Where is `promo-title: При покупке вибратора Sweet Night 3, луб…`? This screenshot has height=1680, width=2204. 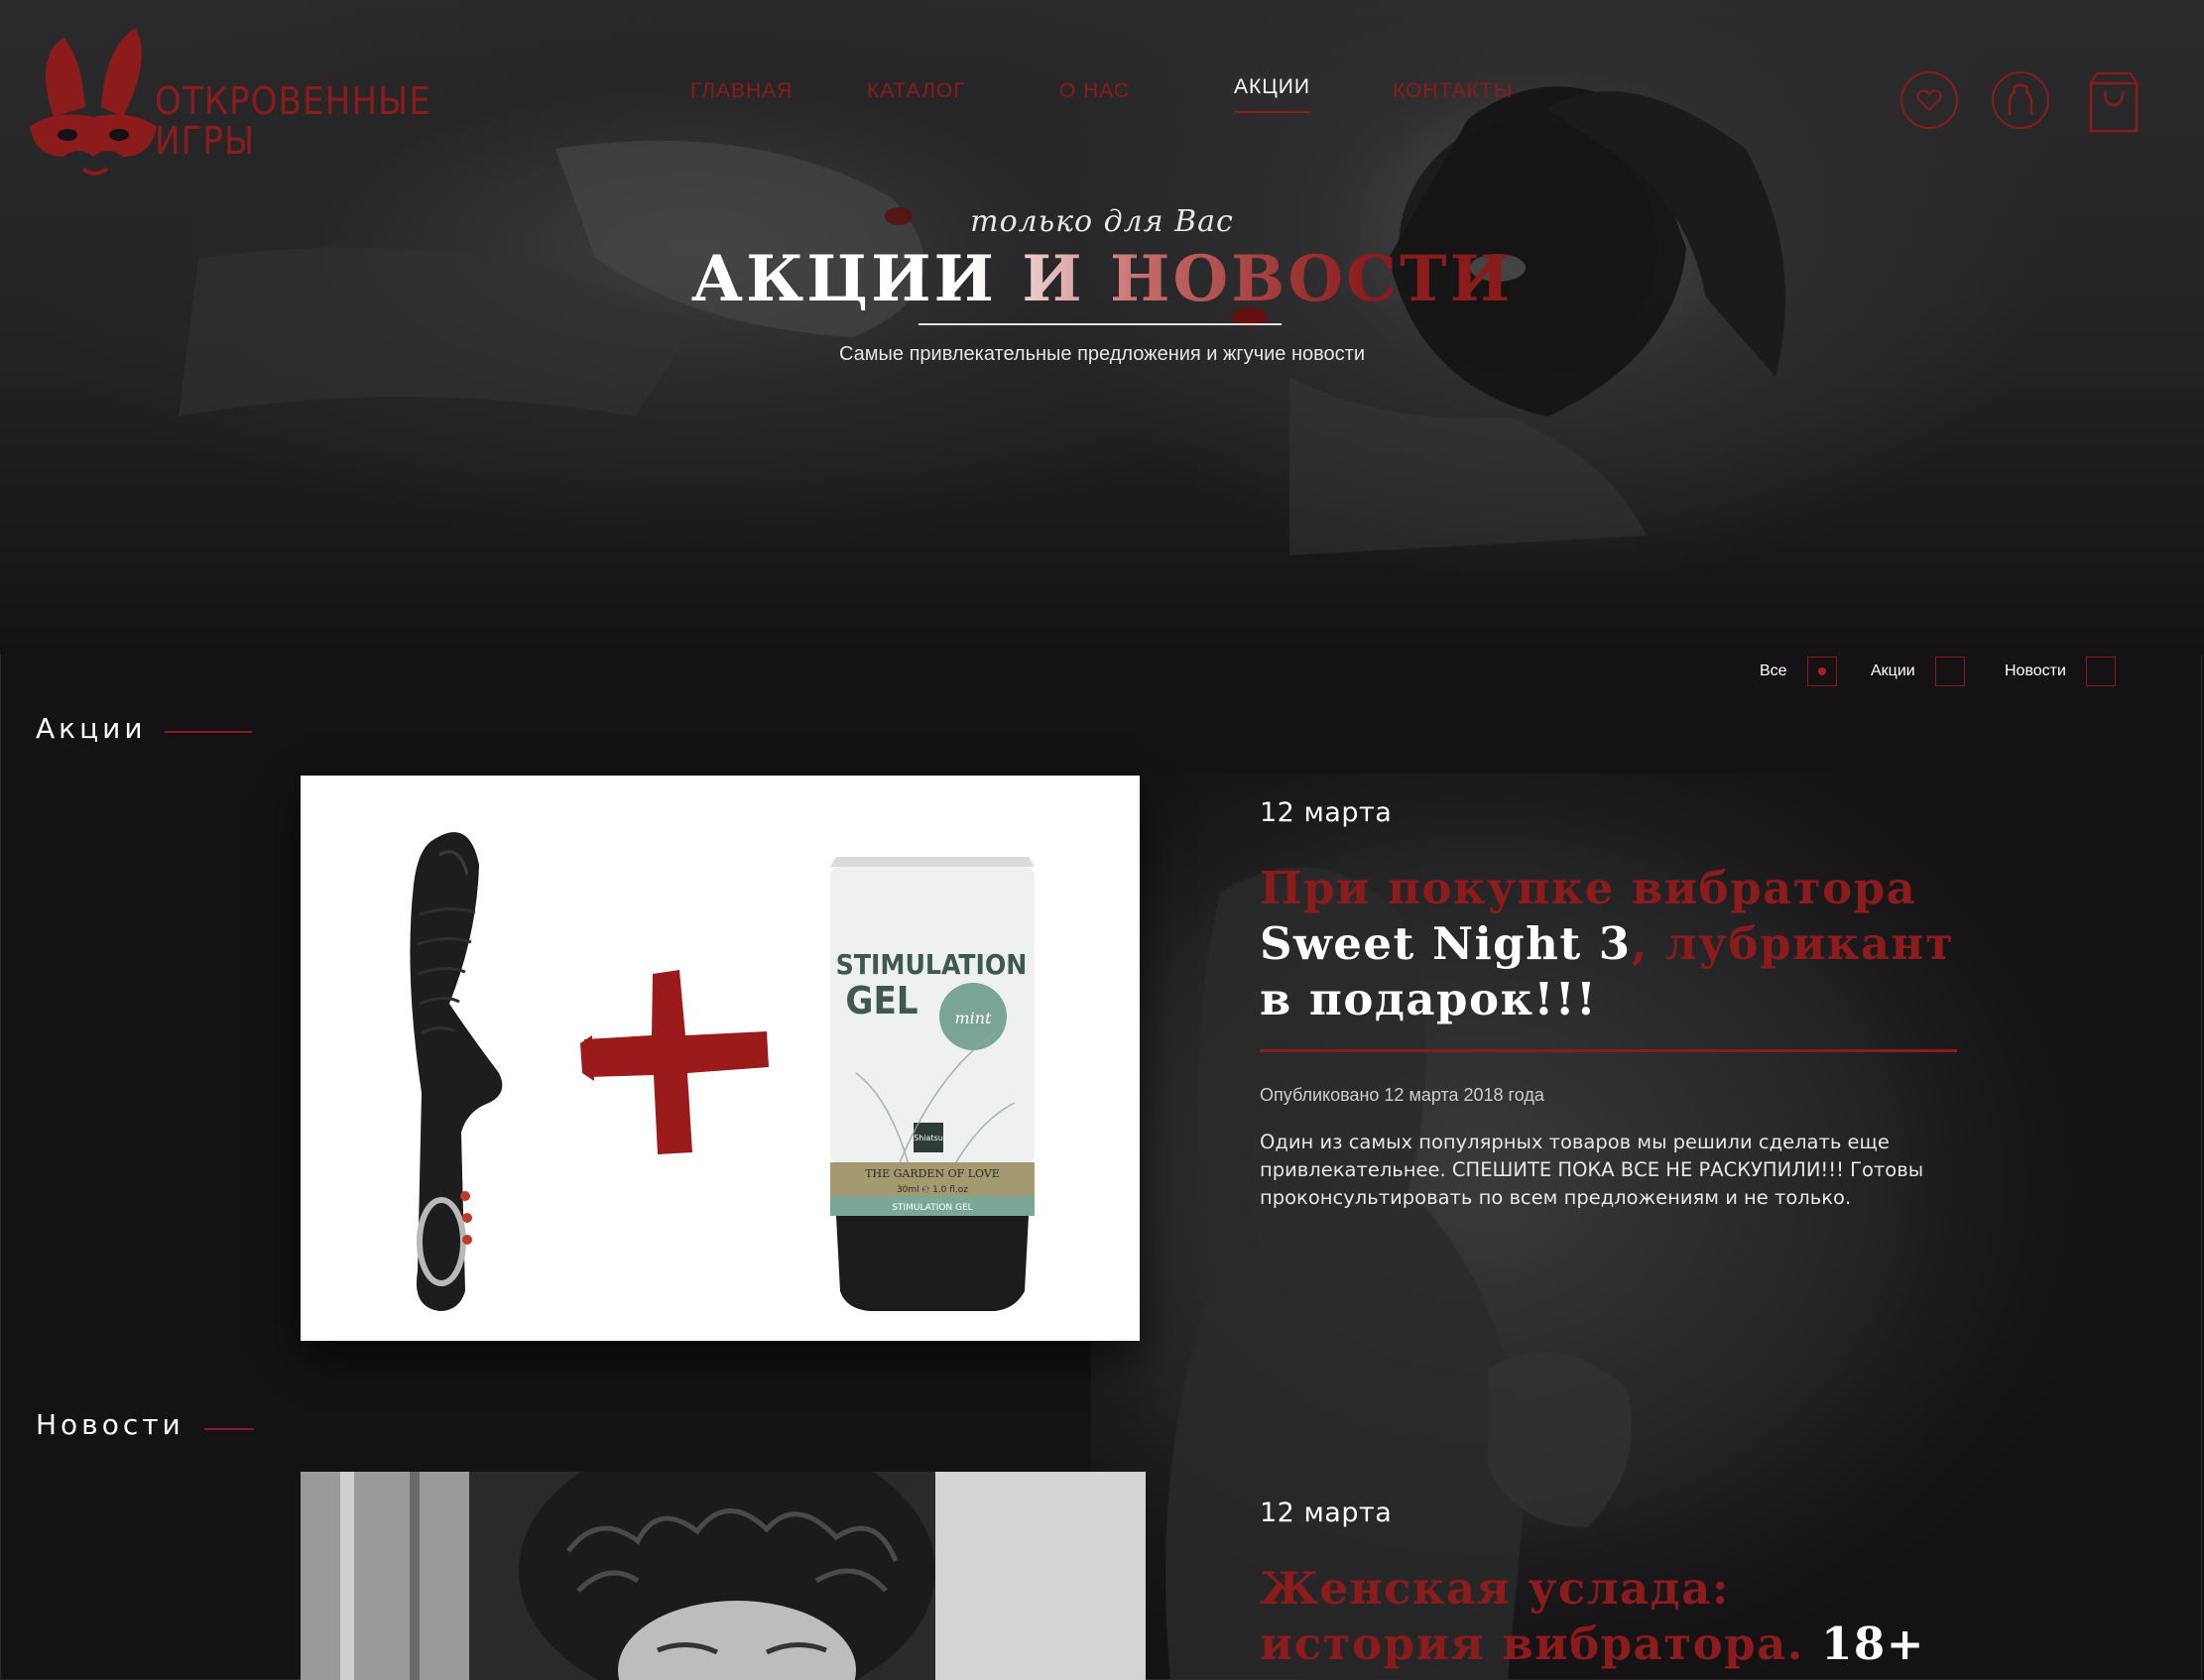 promo-title: При покупке вибратора Sweet Night 3, луб… is located at coordinates (1617, 944).